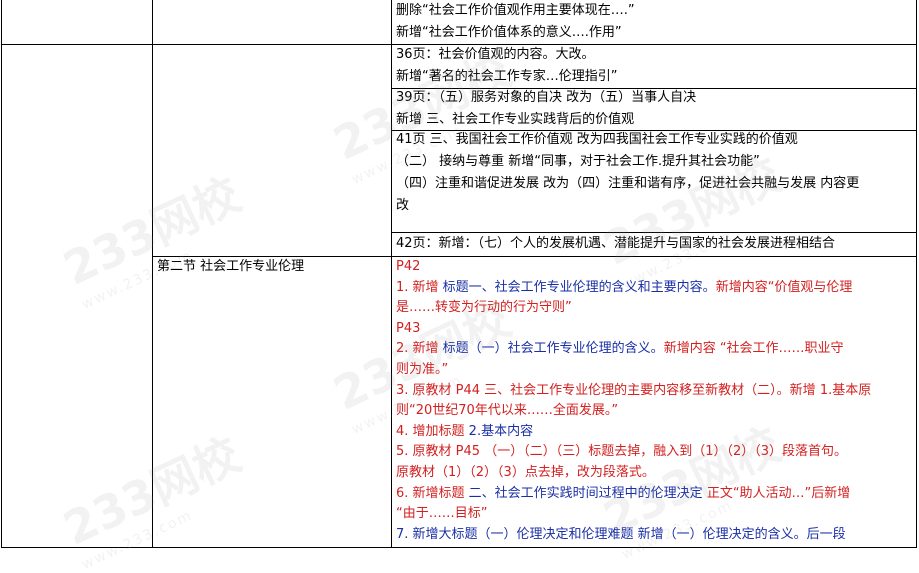 The width and height of the screenshot is (919, 573). Describe the element at coordinates (525, 472) in the screenshot. I see `item-text: 原教材（1）（2）（3）点去掉，改为段落式。` at that location.